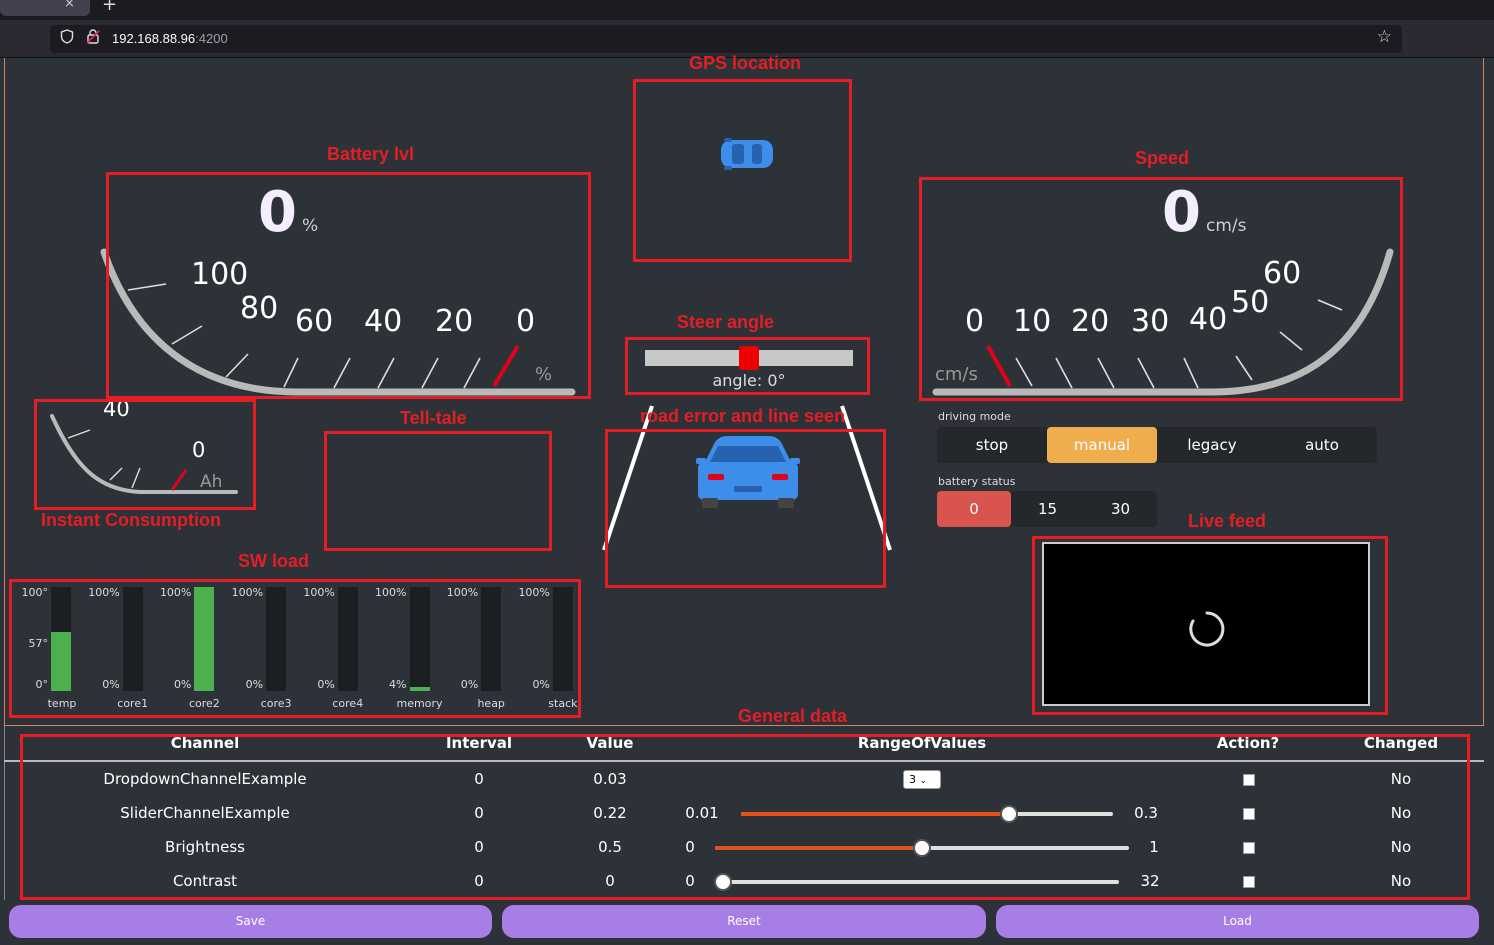 The width and height of the screenshot is (1494, 945). What do you see at coordinates (93, 38) in the screenshot?
I see `insecure-lock-icon` at bounding box center [93, 38].